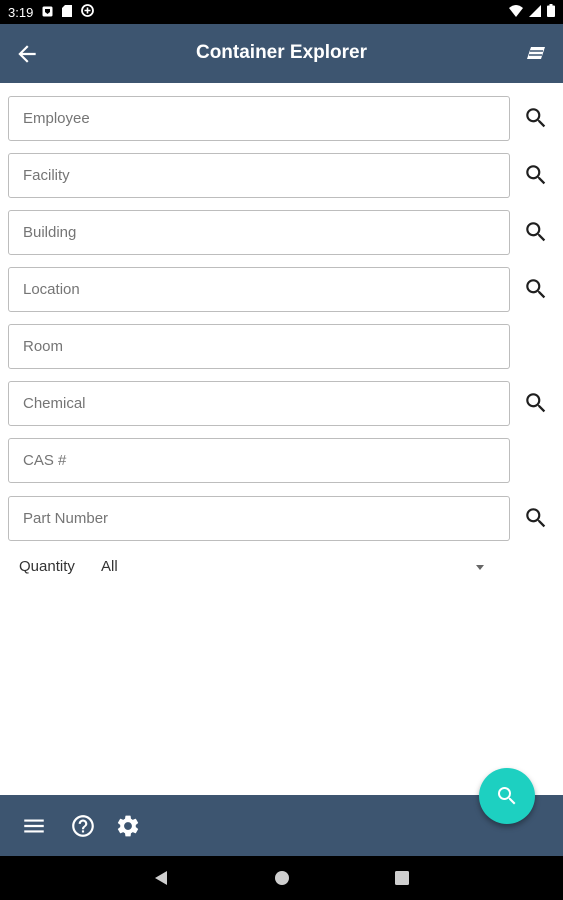 This screenshot has width=563, height=900. Describe the element at coordinates (47, 566) in the screenshot. I see `quantity-label: Quantity` at that location.